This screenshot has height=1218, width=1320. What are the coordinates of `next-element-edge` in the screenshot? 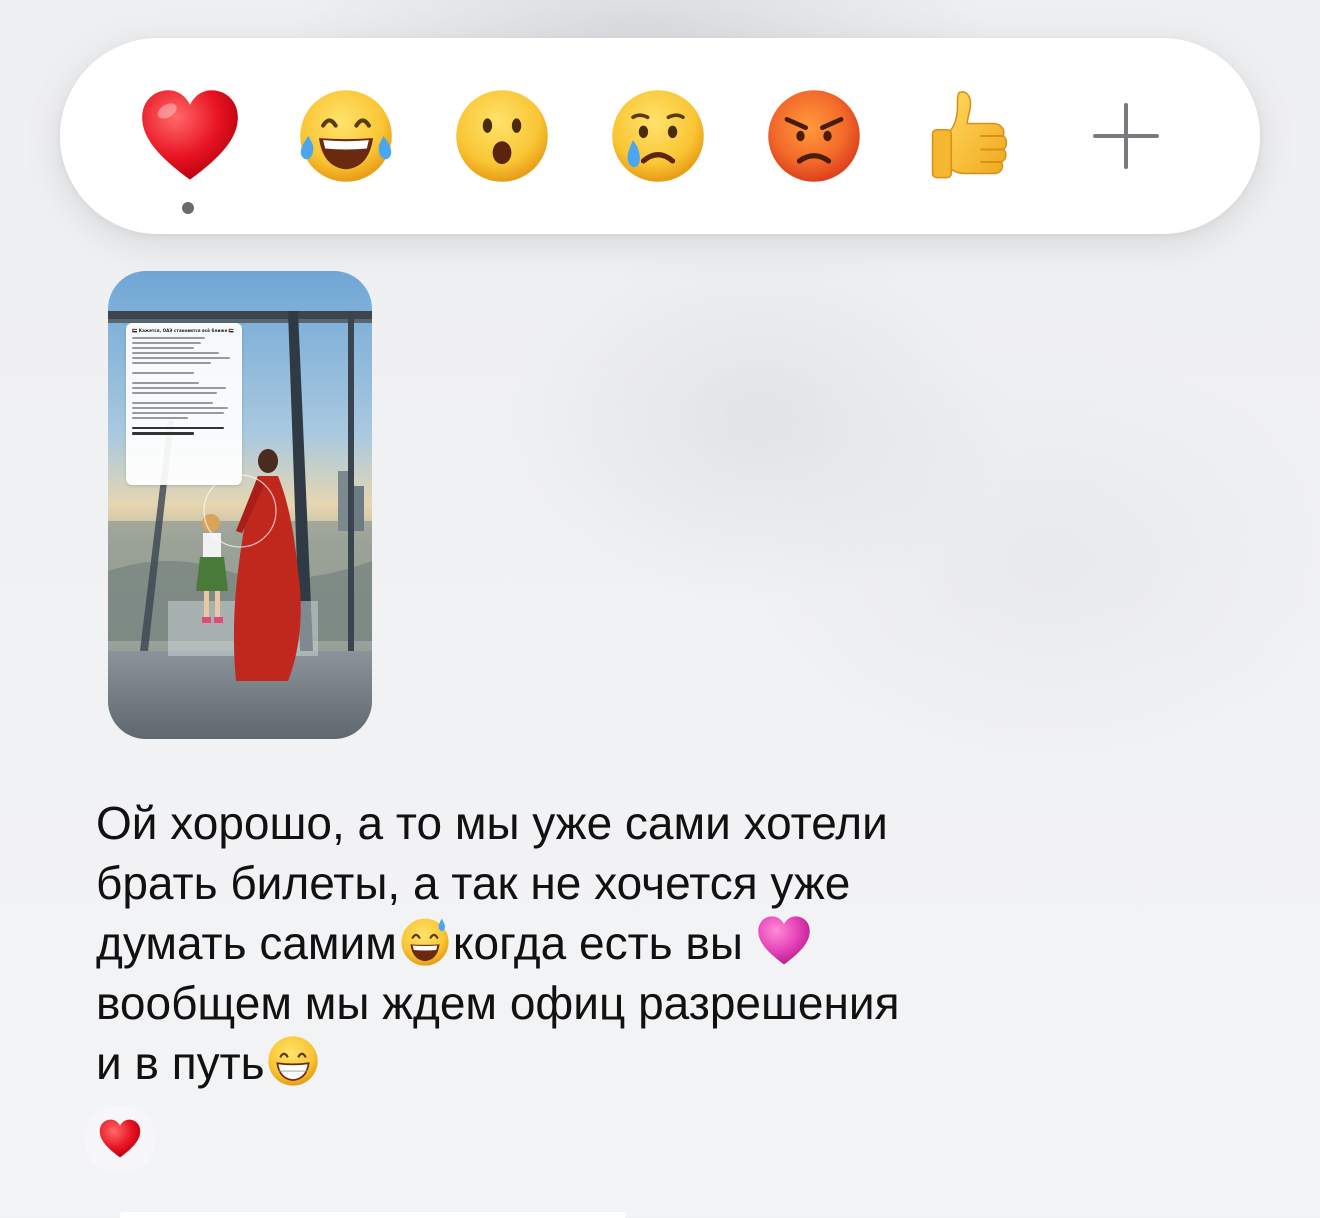 It's located at (372, 1215).